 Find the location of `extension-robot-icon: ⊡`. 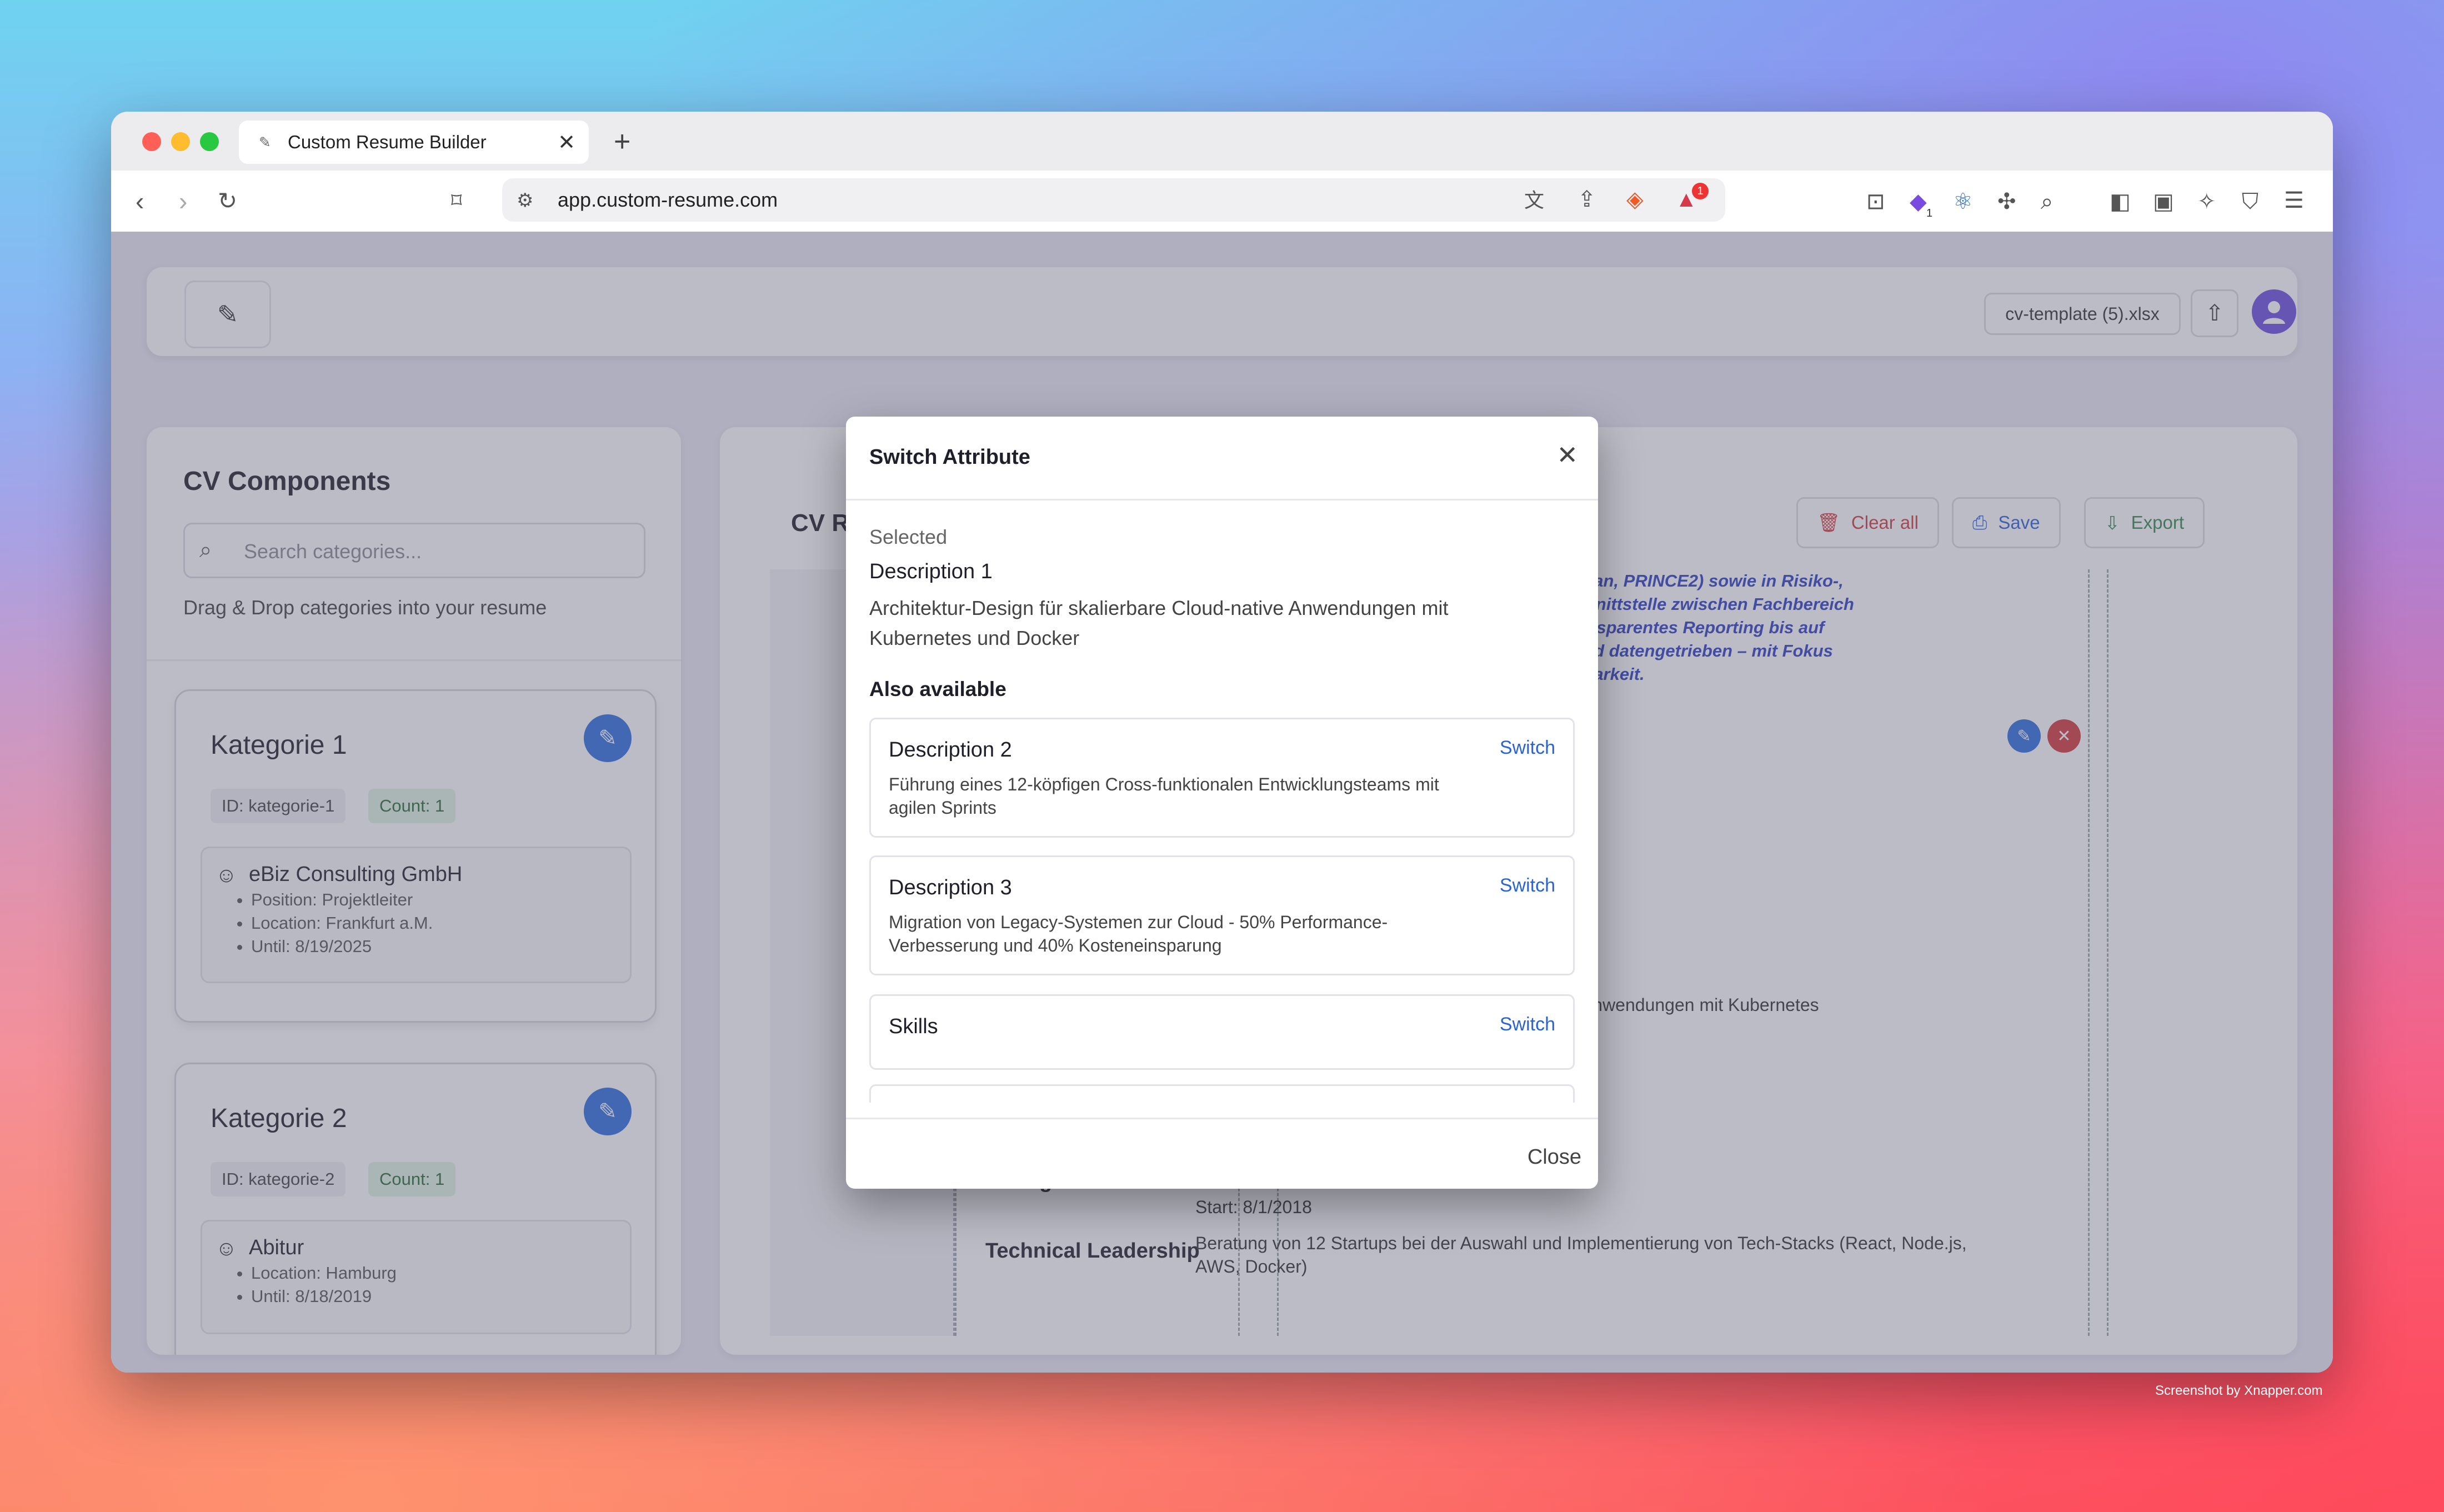

extension-robot-icon: ⊡ is located at coordinates (1875, 201).